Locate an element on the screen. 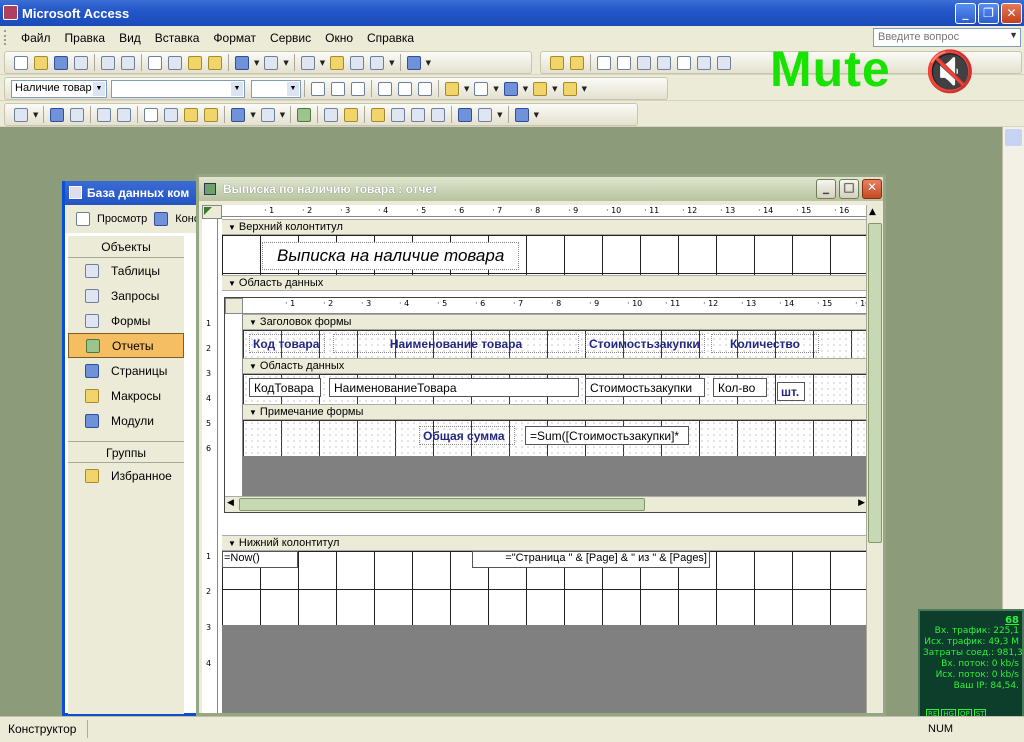  build-icon is located at coordinates (438, 114).